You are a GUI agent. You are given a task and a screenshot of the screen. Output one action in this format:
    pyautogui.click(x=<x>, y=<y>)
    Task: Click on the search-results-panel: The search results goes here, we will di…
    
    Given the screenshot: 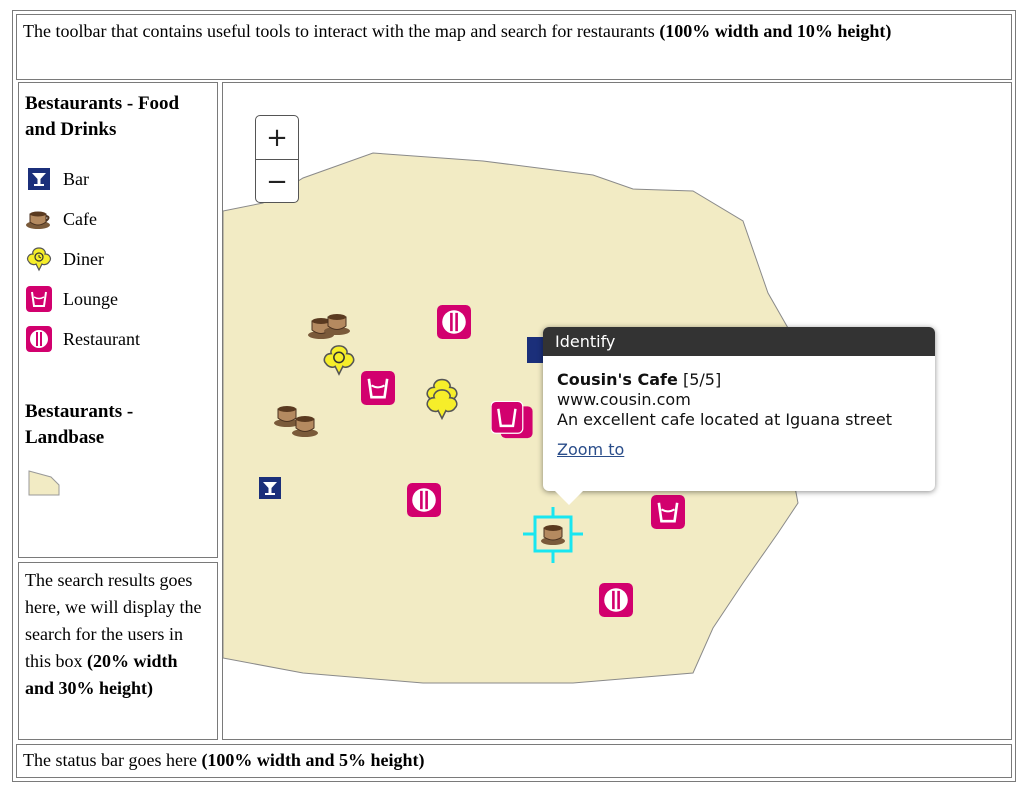 What is the action you would take?
    pyautogui.click(x=118, y=651)
    